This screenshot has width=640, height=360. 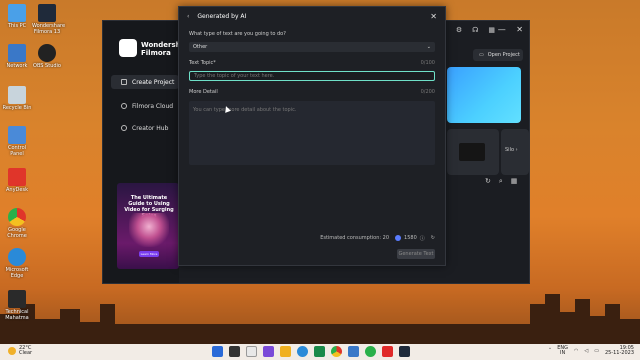 What do you see at coordinates (576, 351) in the screenshot?
I see `wifi-icon: ◠` at bounding box center [576, 351].